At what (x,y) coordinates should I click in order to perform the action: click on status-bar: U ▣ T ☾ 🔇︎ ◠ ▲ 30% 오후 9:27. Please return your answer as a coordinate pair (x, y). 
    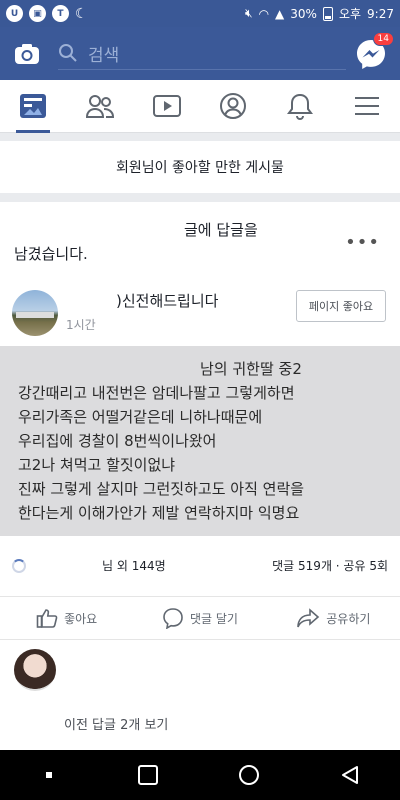
    Looking at the image, I should click on (200, 13).